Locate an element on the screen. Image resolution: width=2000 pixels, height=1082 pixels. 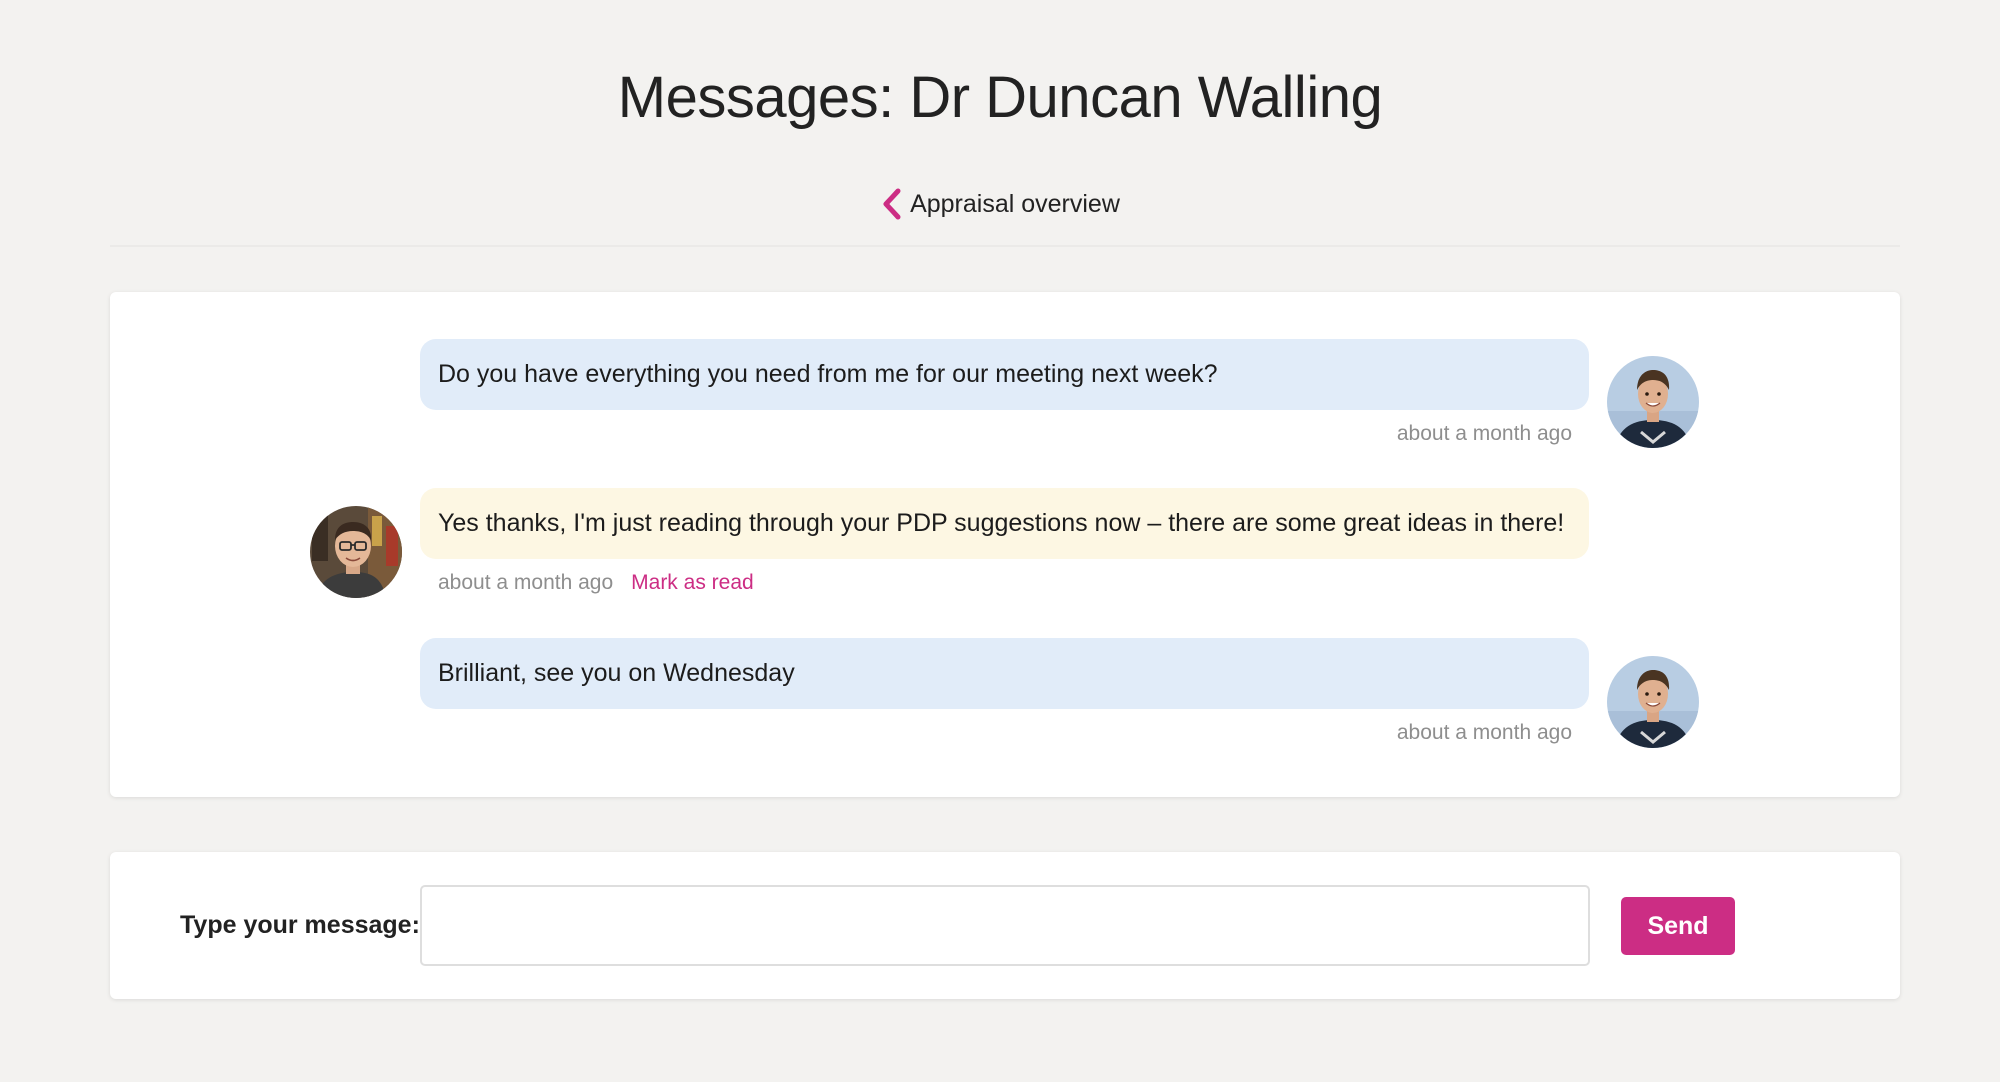
message-meta-row: about a month ago Mark as read is located at coordinates (596, 583).